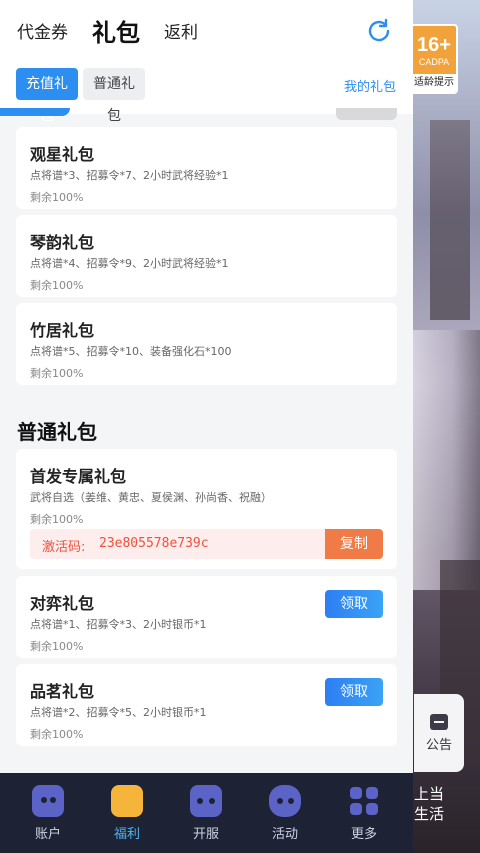 The height and width of the screenshot is (853, 480). I want to click on gift-desc: 点将谱*5、招募令*10、装备强化石*100, so click(131, 351).